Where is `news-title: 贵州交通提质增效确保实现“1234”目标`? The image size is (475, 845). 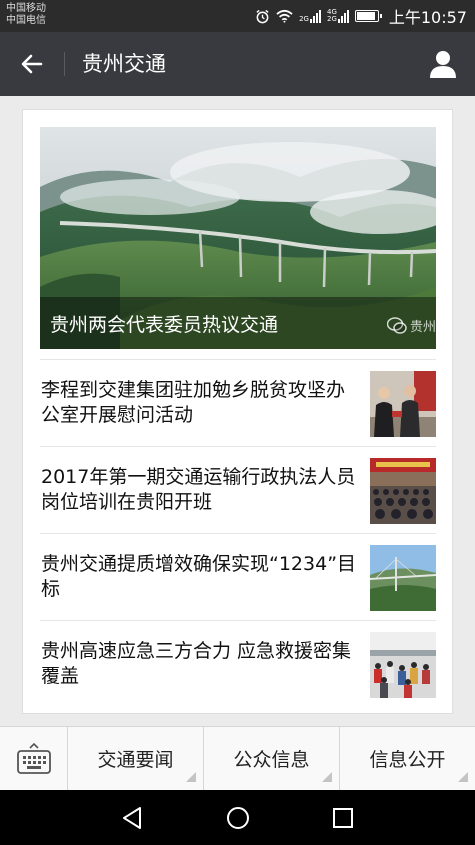
news-title: 贵州交通提质增效确保实现“1234”目标 is located at coordinates (200, 577).